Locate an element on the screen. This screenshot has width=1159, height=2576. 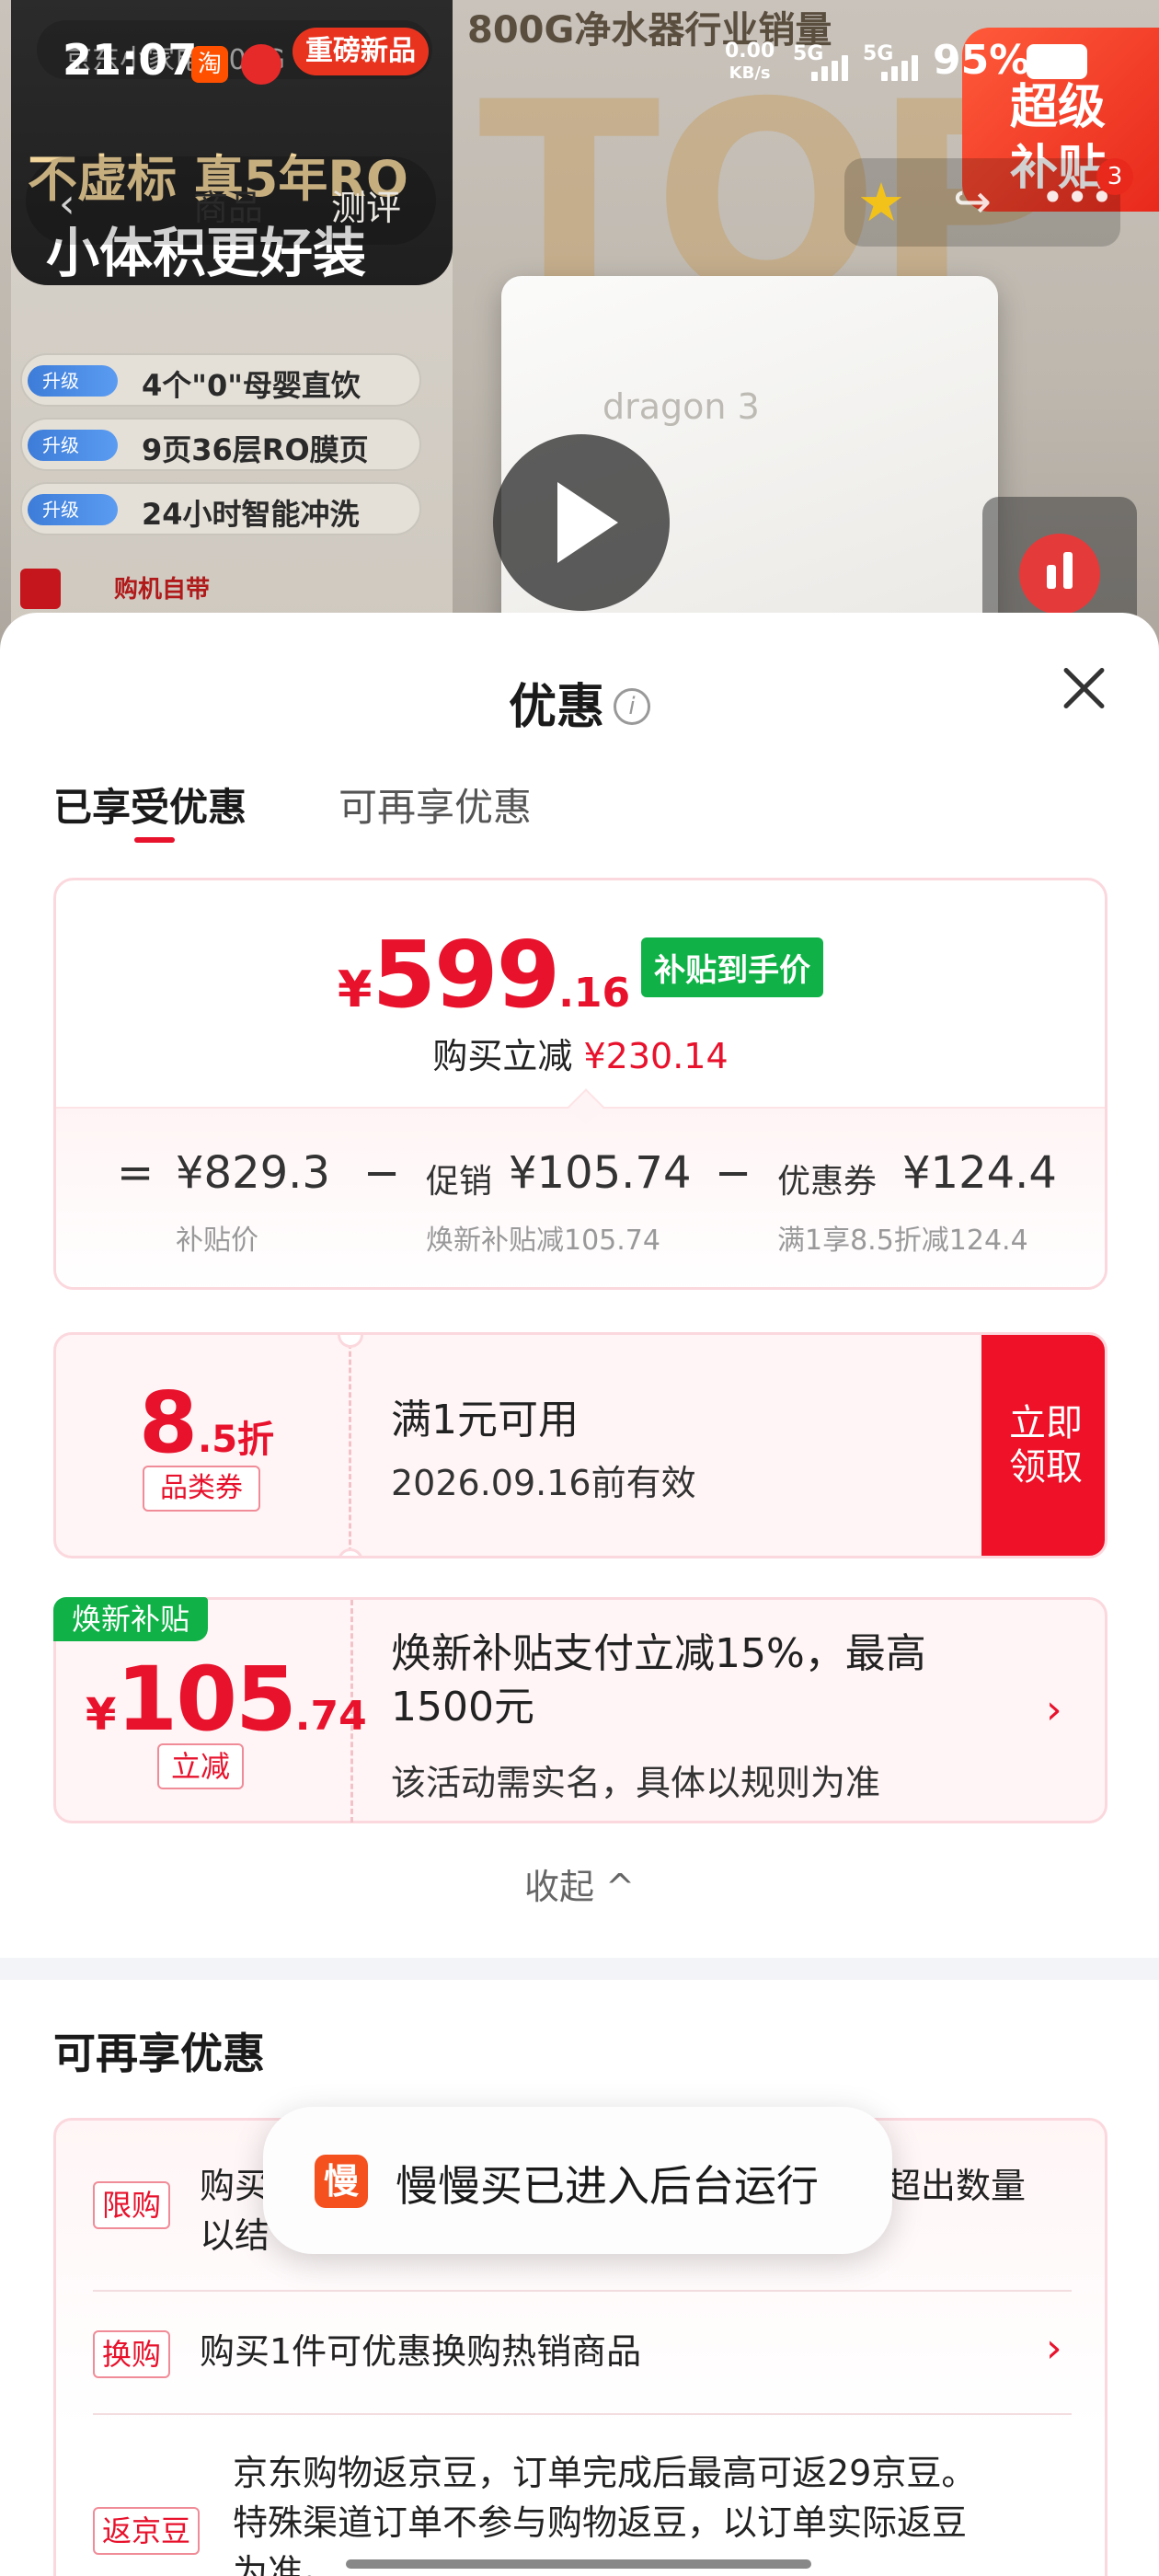
gift-icon is located at coordinates (40, 589).